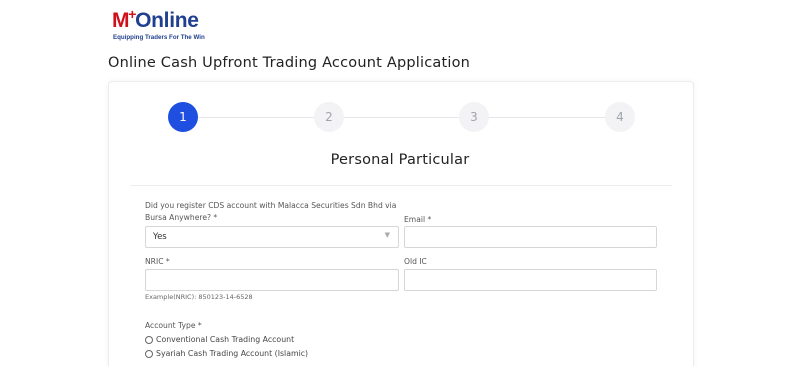 This screenshot has width=800, height=366. I want to click on radio-conventional, so click(149, 339).